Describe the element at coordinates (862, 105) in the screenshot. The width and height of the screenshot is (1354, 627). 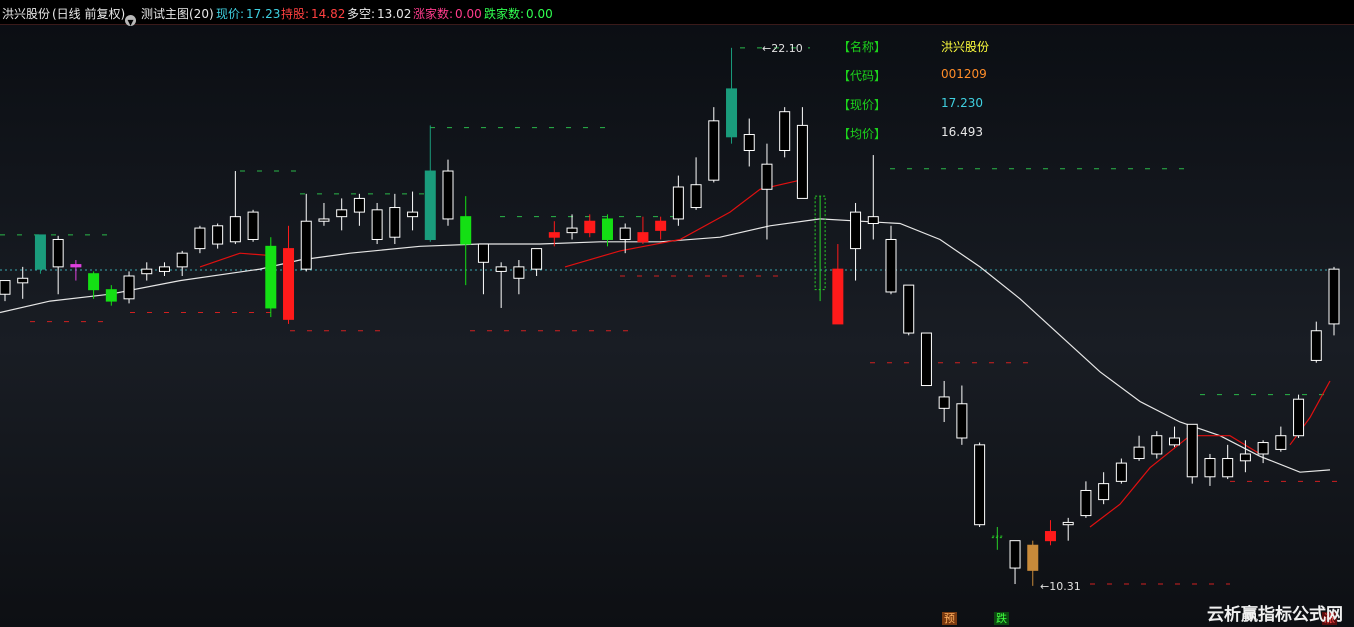
I see `info-price-label: 【现价】` at that location.